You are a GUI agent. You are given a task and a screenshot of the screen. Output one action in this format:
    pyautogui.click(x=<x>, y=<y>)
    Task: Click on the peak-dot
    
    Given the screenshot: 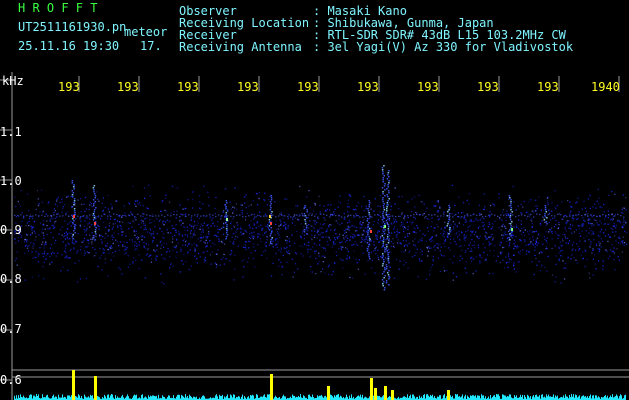 What is the action you would take?
    pyautogui.click(x=74, y=216)
    